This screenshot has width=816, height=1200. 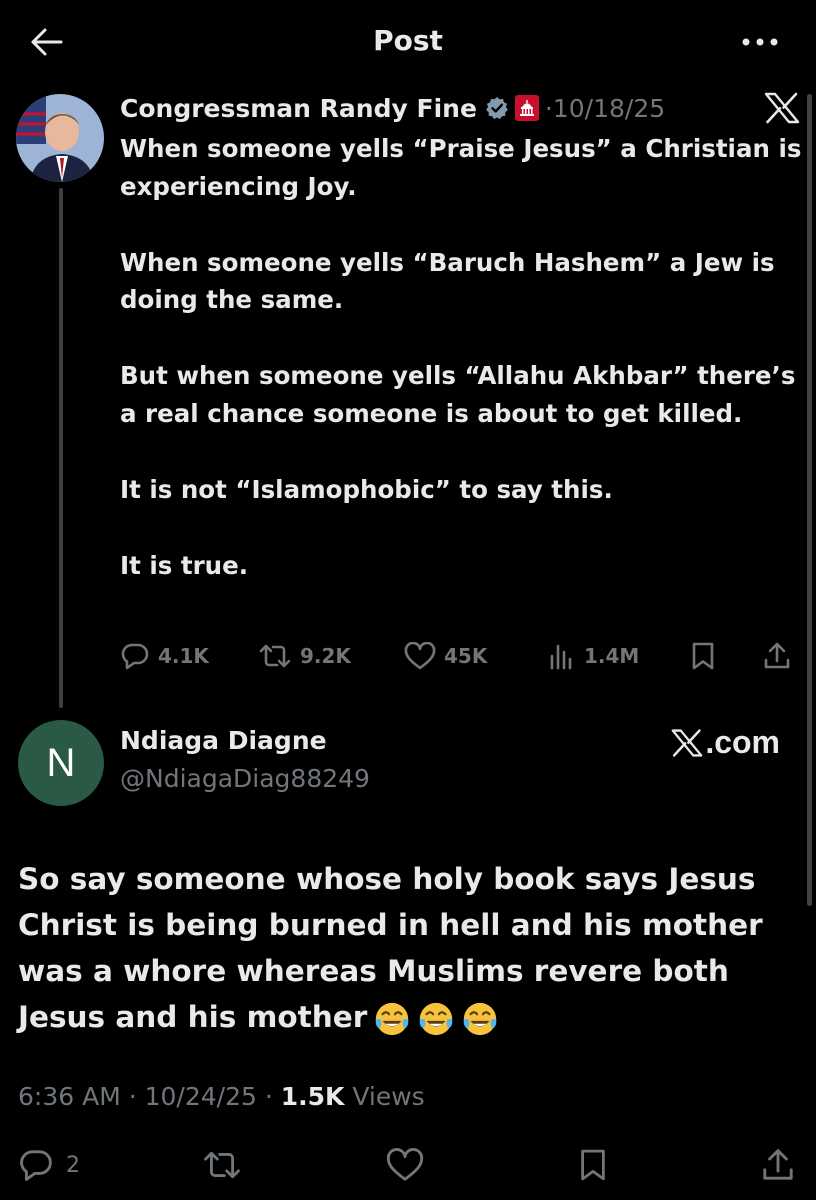 I want to click on views-chart-icon, so click(x=561, y=657).